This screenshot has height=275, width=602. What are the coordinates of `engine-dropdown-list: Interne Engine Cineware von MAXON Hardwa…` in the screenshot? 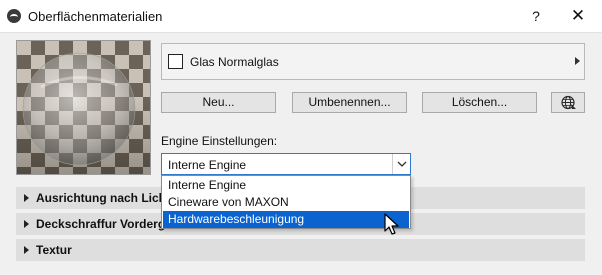 It's located at (286, 202).